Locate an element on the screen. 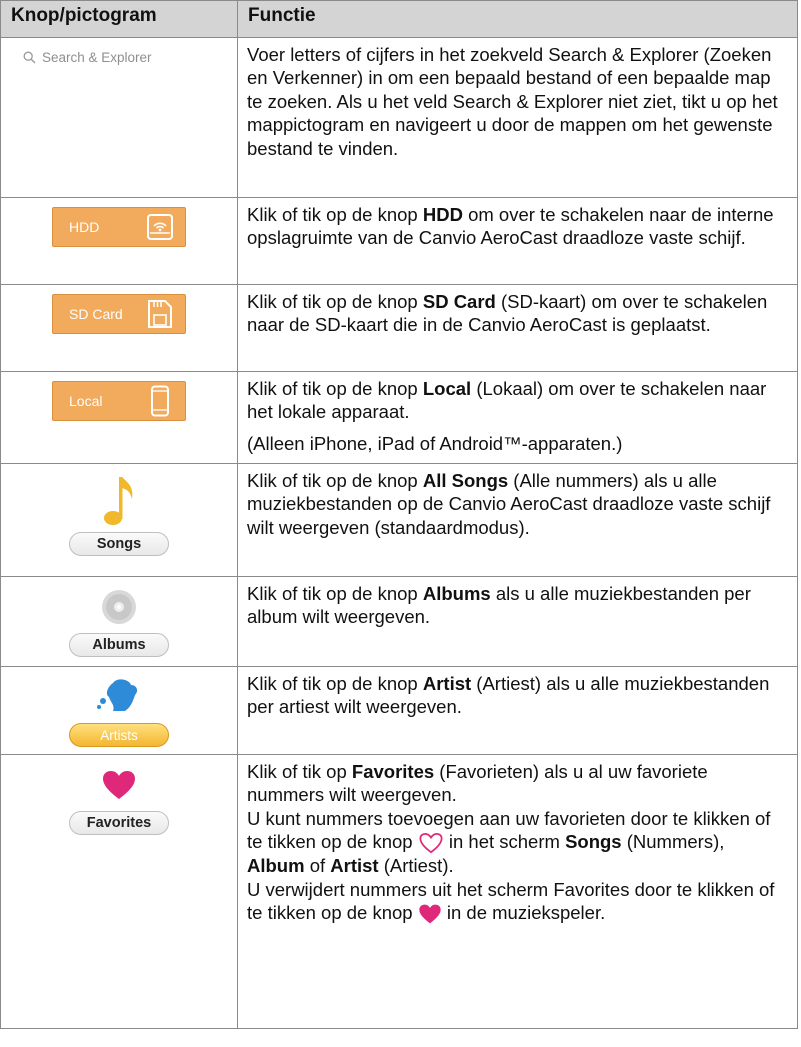  icon-cell: Search & Explorer is located at coordinates (119, 117).